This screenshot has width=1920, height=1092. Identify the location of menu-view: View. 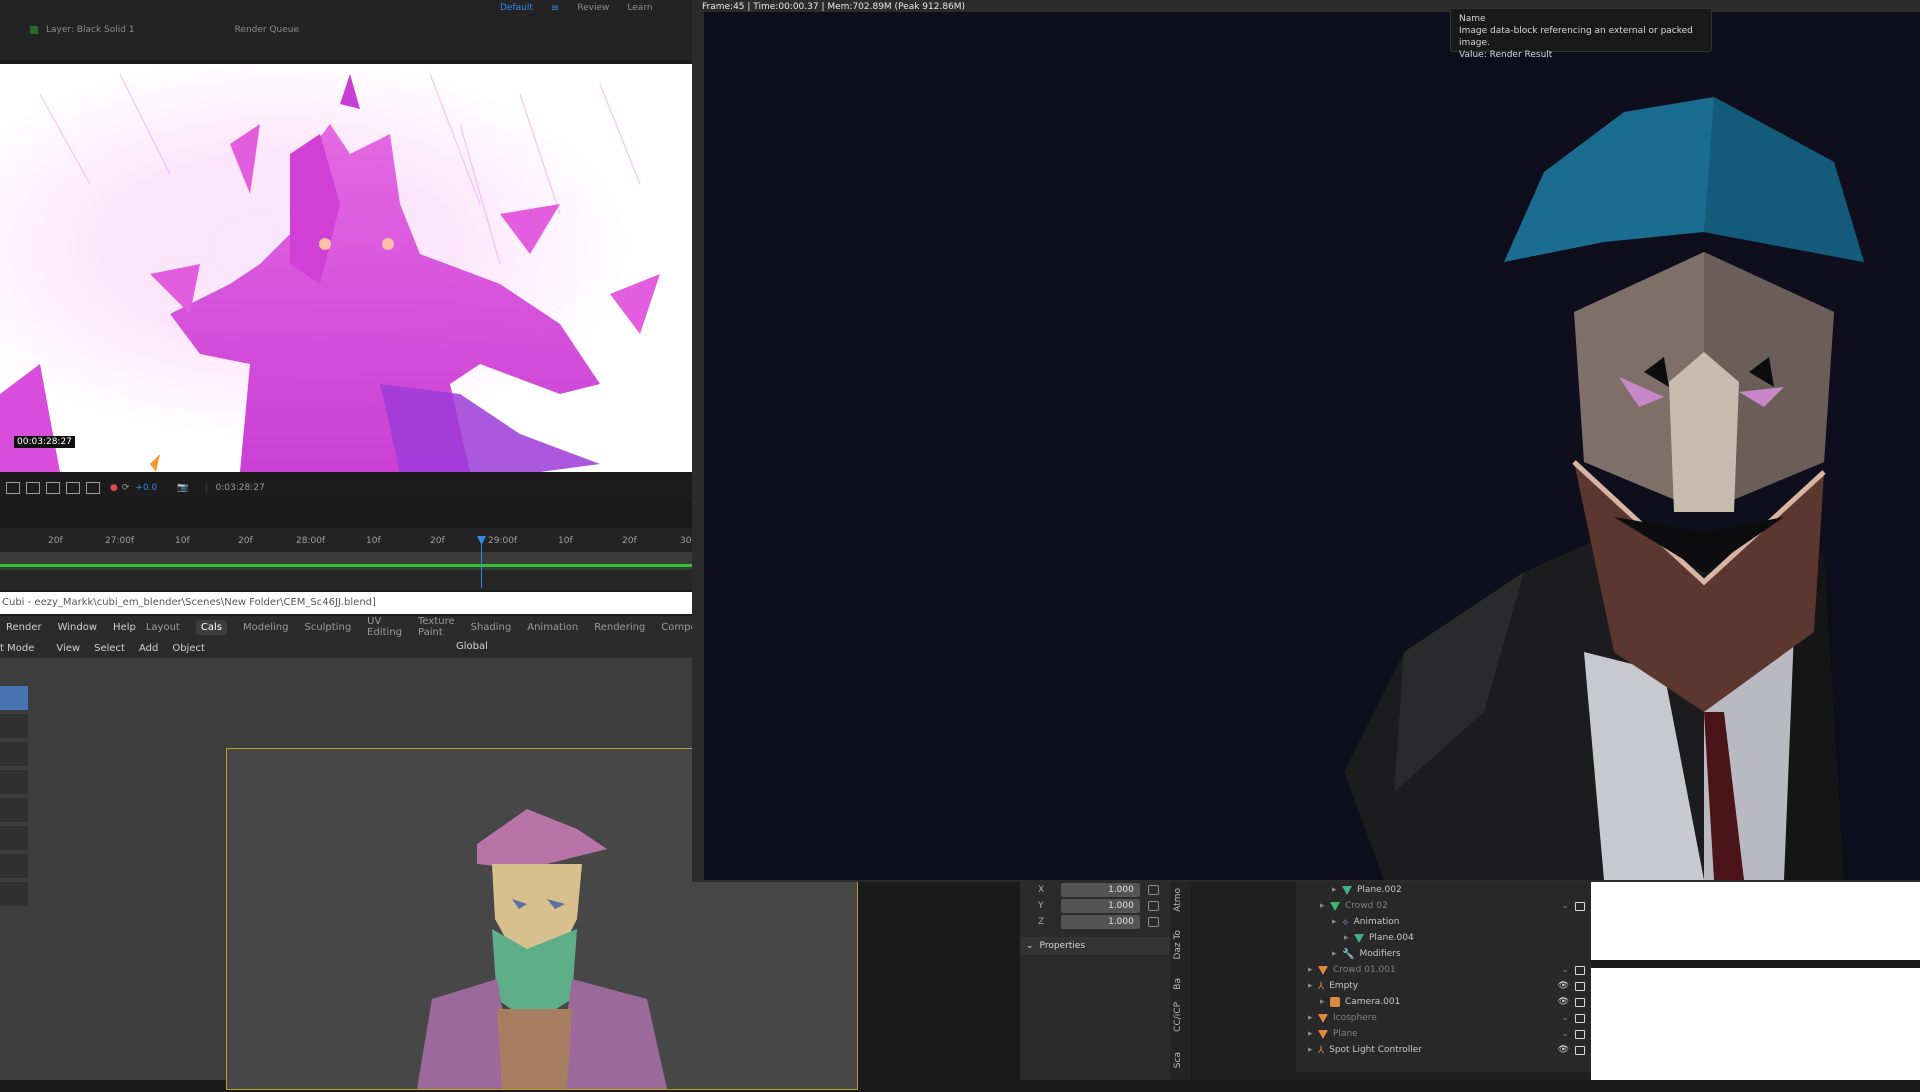
(68, 648).